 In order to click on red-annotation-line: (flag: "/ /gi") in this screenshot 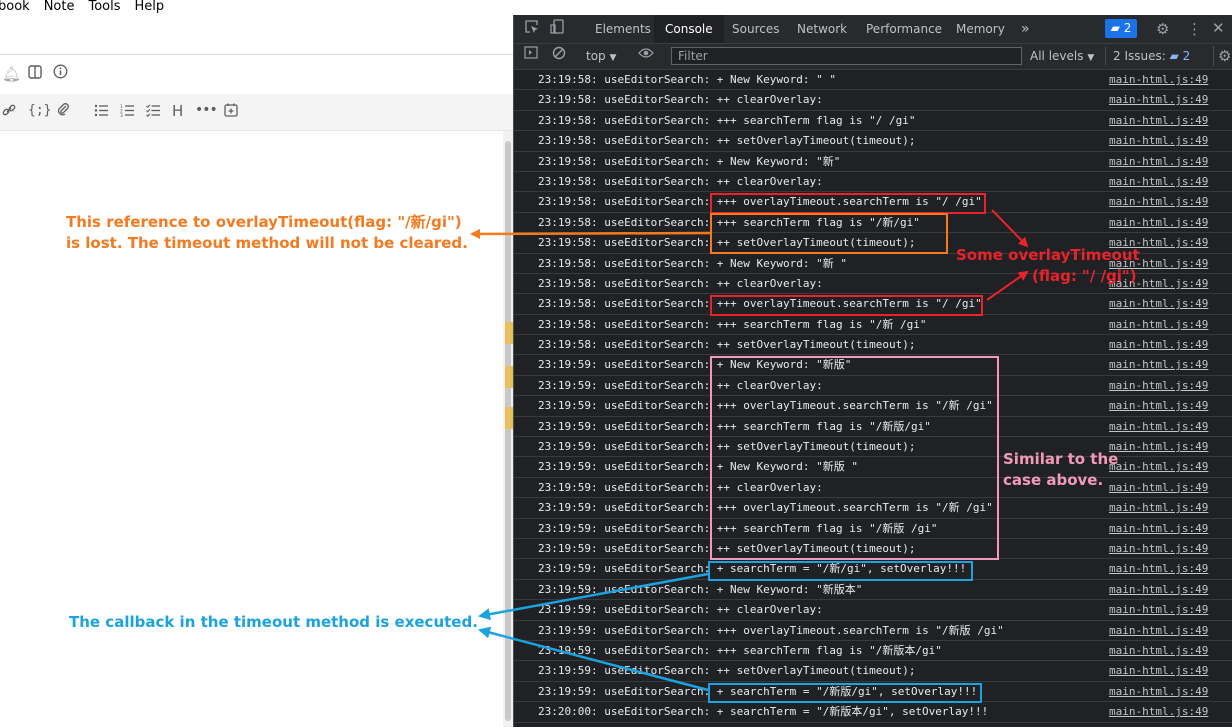, I will do `click(1084, 276)`.